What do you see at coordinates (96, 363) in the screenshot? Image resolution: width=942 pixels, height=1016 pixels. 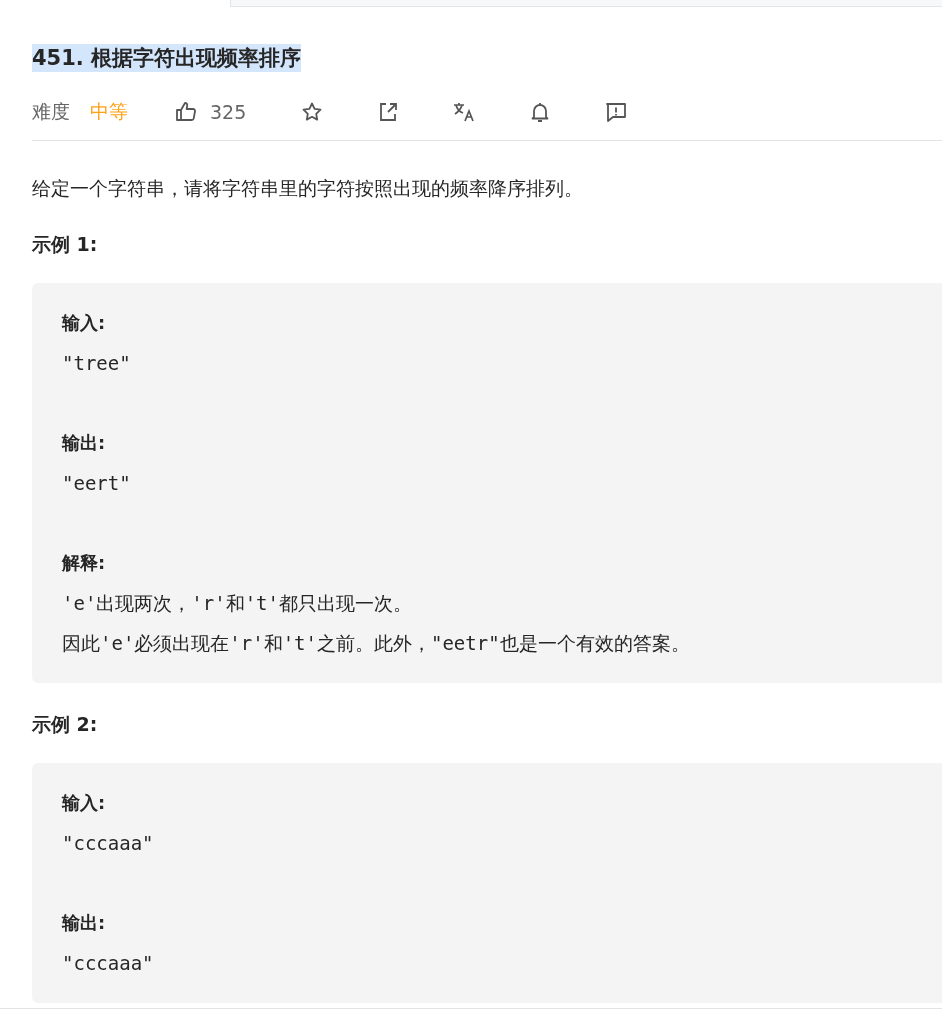 I see `example-text: "tree"` at bounding box center [96, 363].